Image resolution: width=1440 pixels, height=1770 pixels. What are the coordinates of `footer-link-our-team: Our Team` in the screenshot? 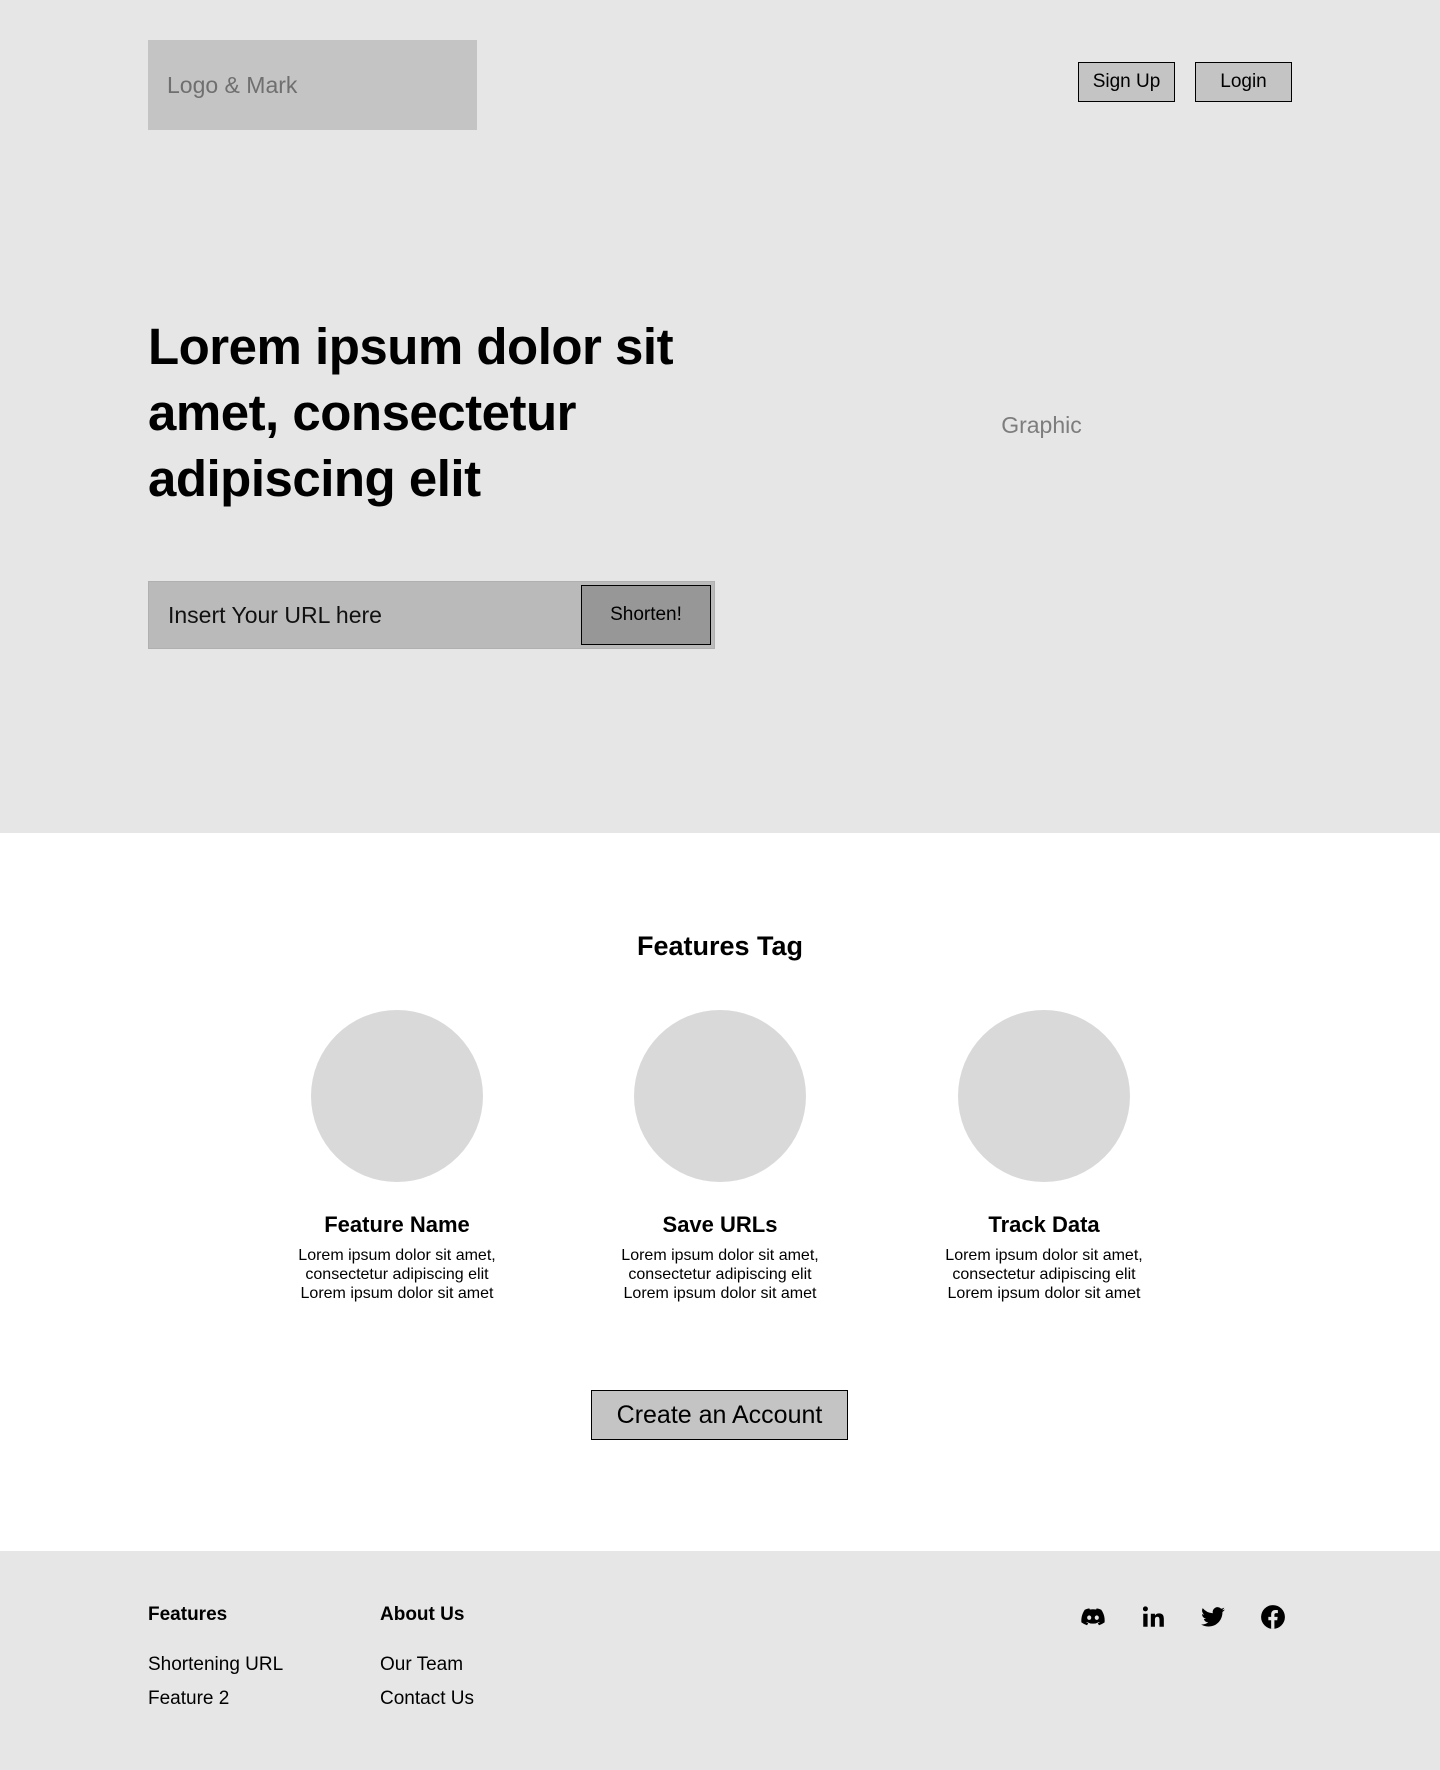 It's located at (427, 1665).